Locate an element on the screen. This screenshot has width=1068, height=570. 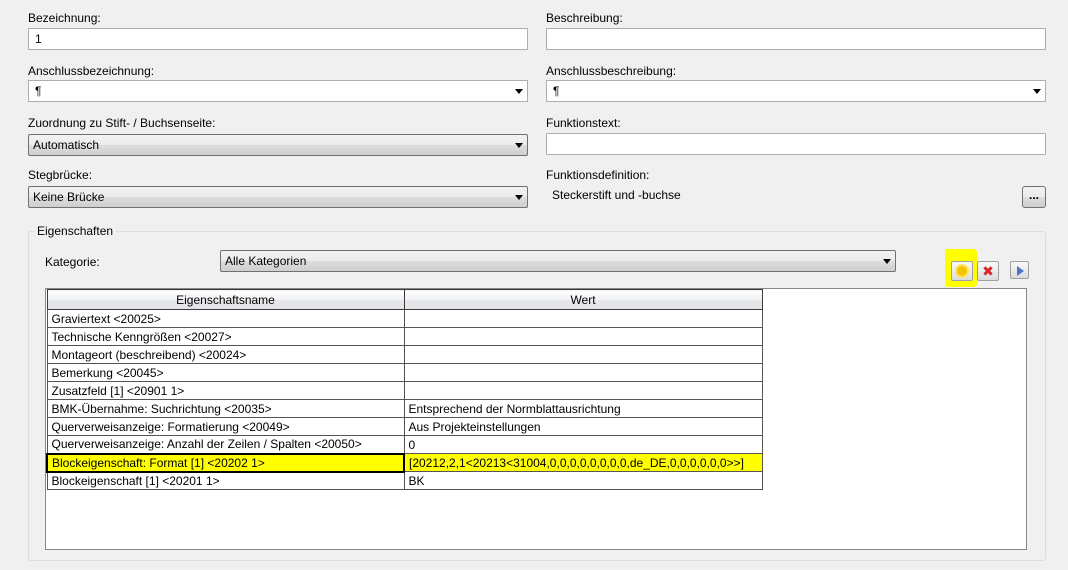
property-name-cell: Blockeigenschaft: Format [1] <20202 1> is located at coordinates (225, 462).